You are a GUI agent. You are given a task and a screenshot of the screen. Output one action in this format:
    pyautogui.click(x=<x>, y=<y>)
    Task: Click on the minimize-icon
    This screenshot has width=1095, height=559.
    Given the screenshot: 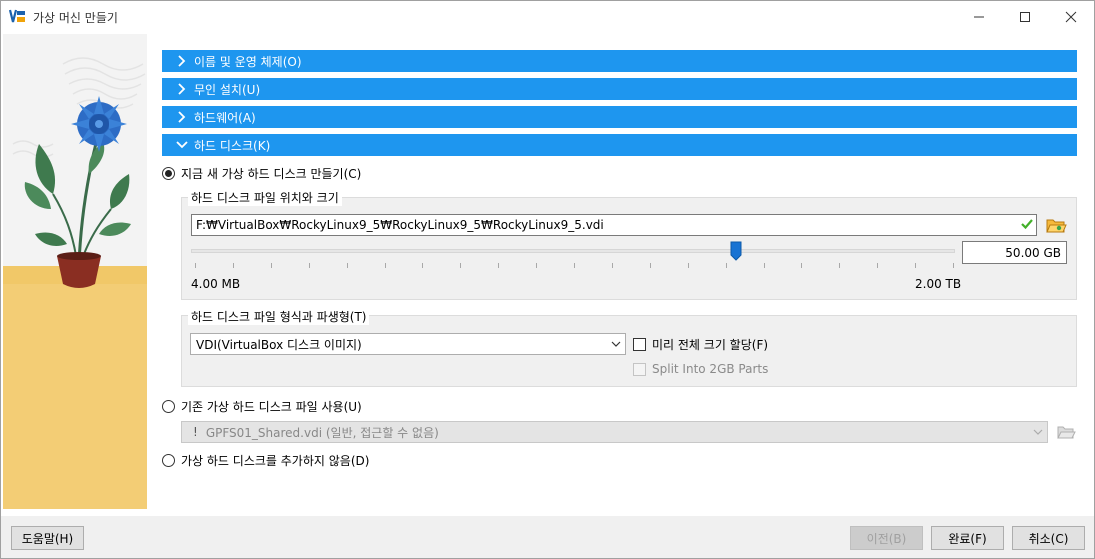 What is the action you would take?
    pyautogui.click(x=979, y=16)
    